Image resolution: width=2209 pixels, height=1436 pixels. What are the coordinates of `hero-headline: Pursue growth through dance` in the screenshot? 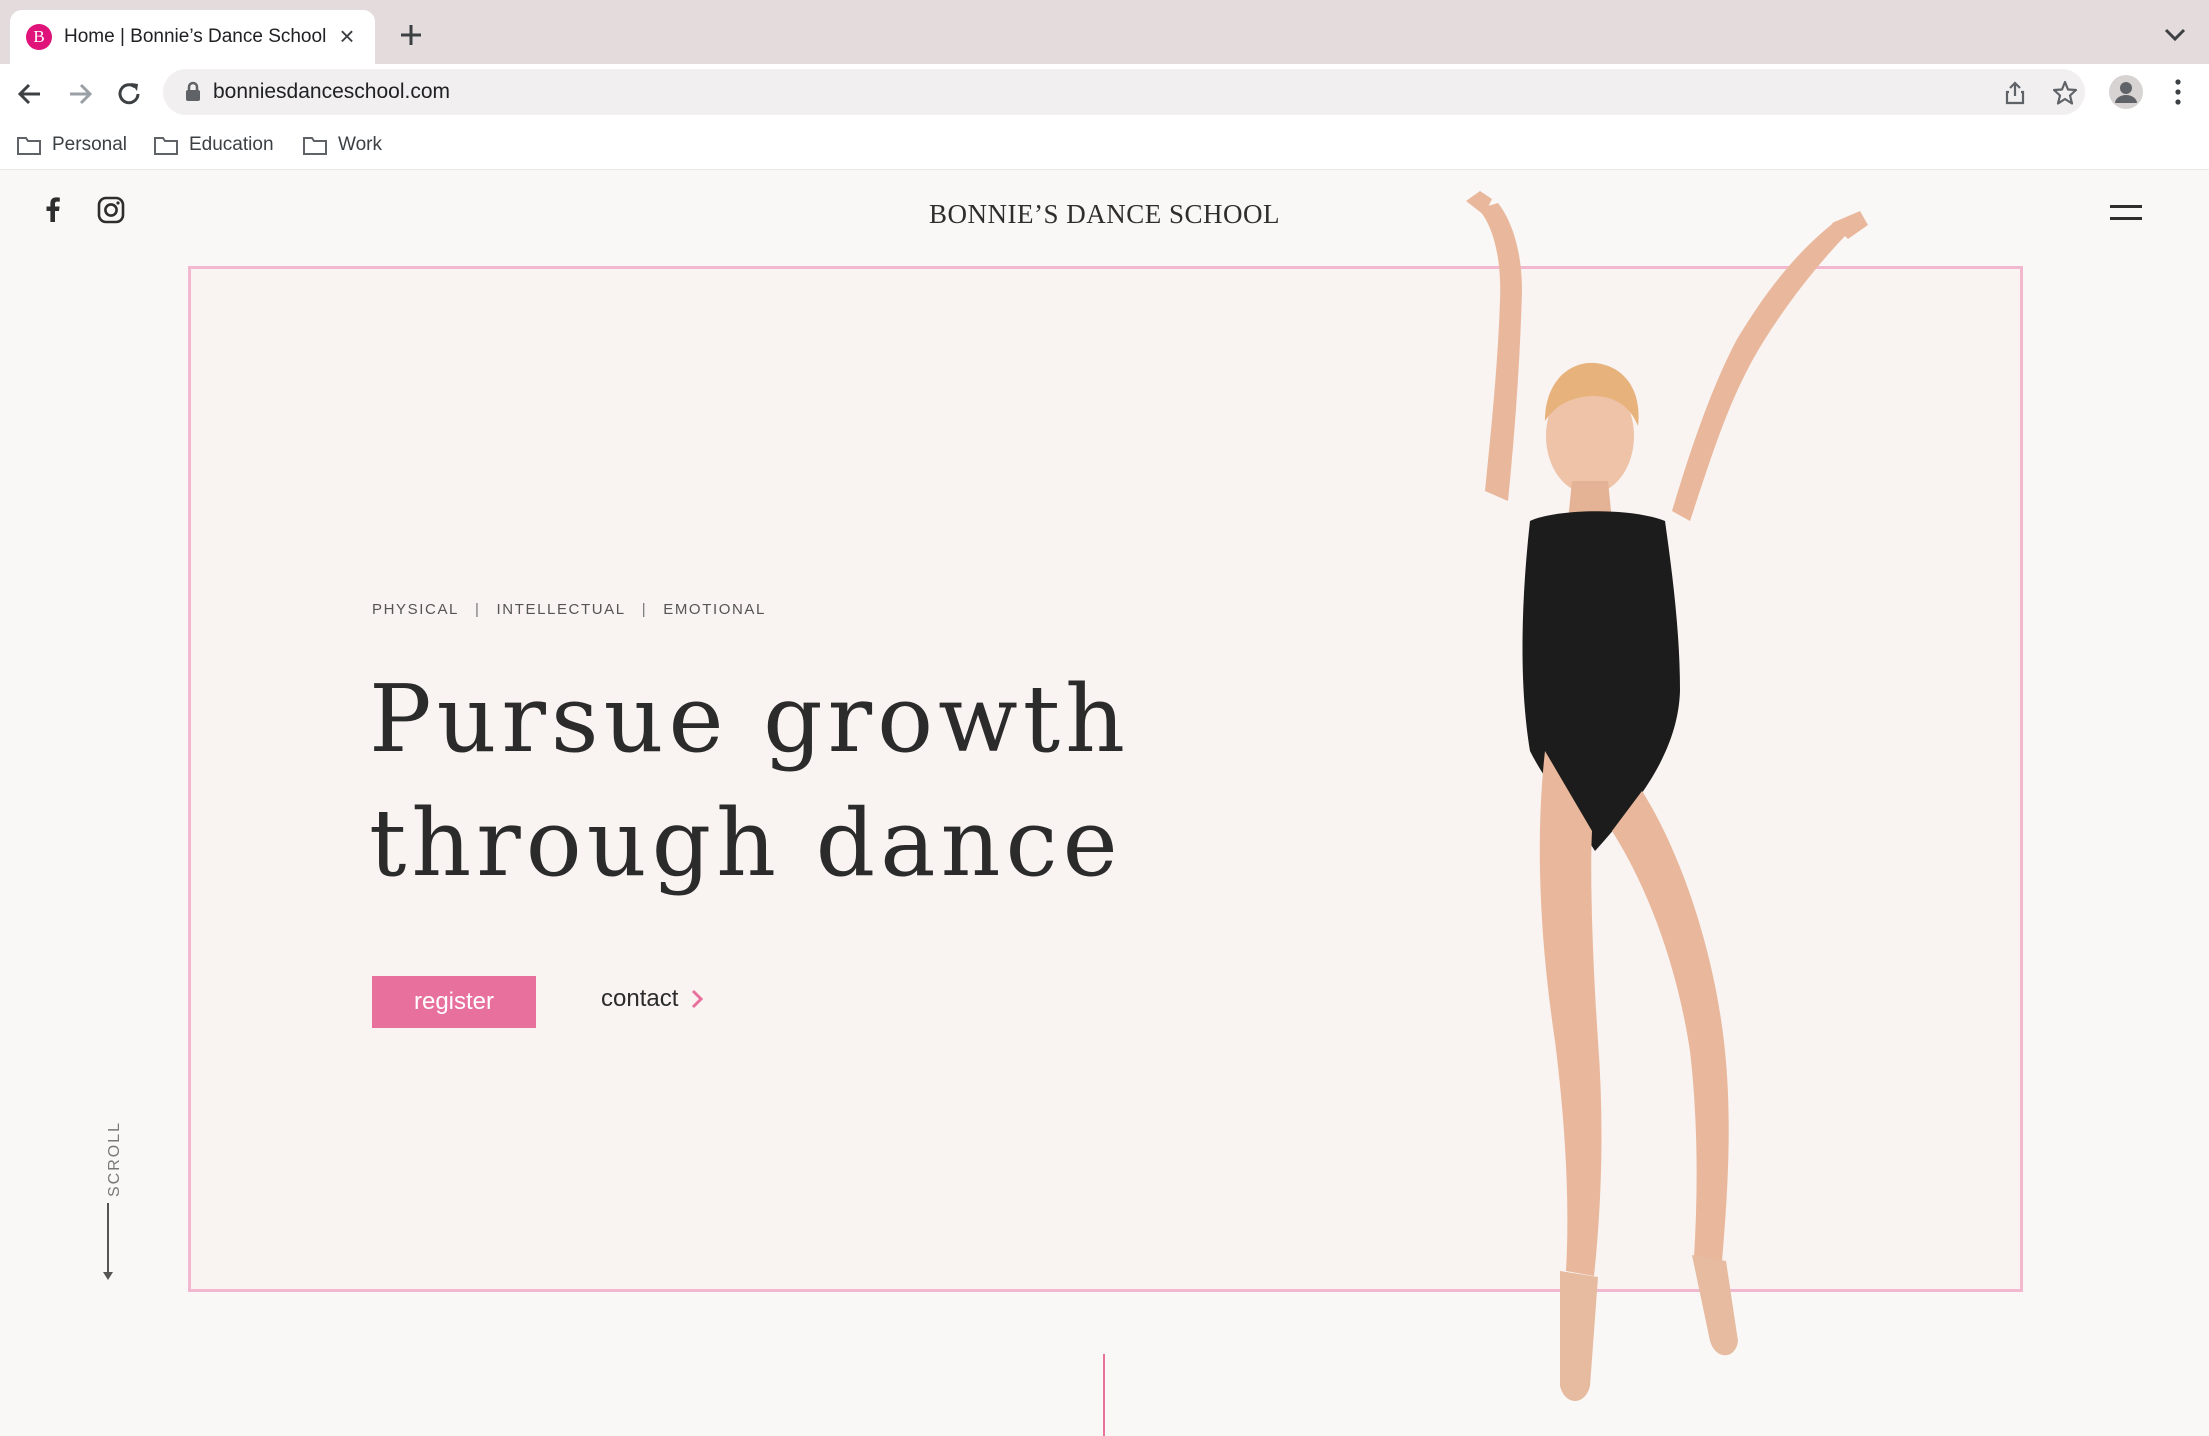 It's located at (749, 781).